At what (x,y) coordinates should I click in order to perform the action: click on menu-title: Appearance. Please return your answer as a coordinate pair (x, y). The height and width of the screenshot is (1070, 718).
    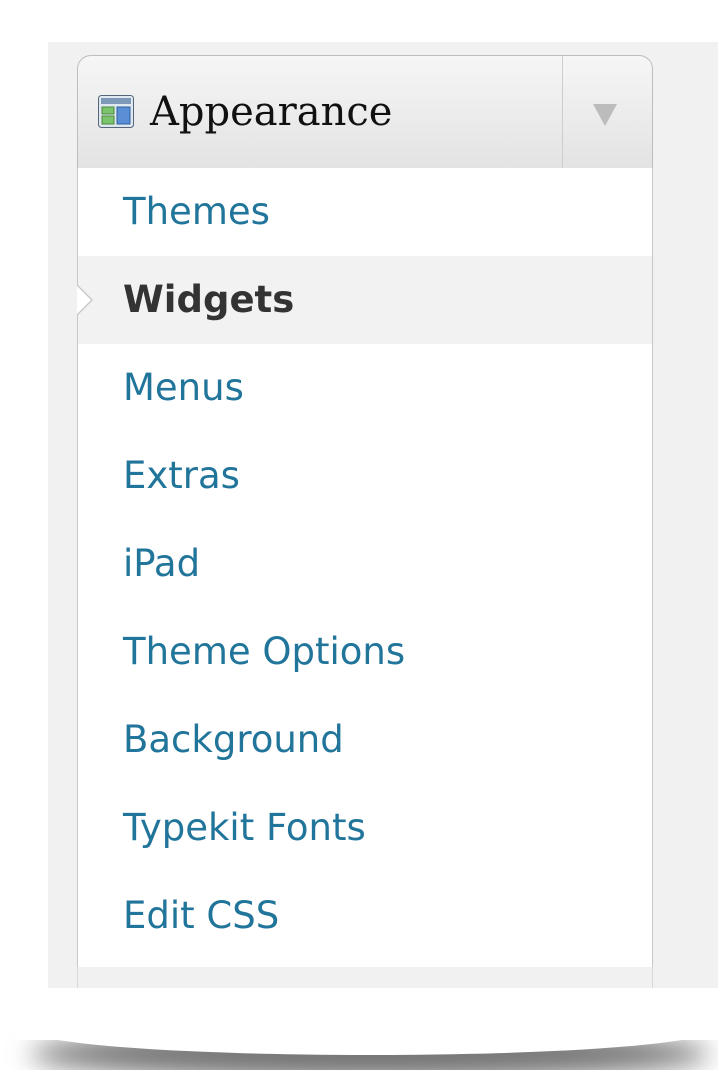
    Looking at the image, I should click on (271, 112).